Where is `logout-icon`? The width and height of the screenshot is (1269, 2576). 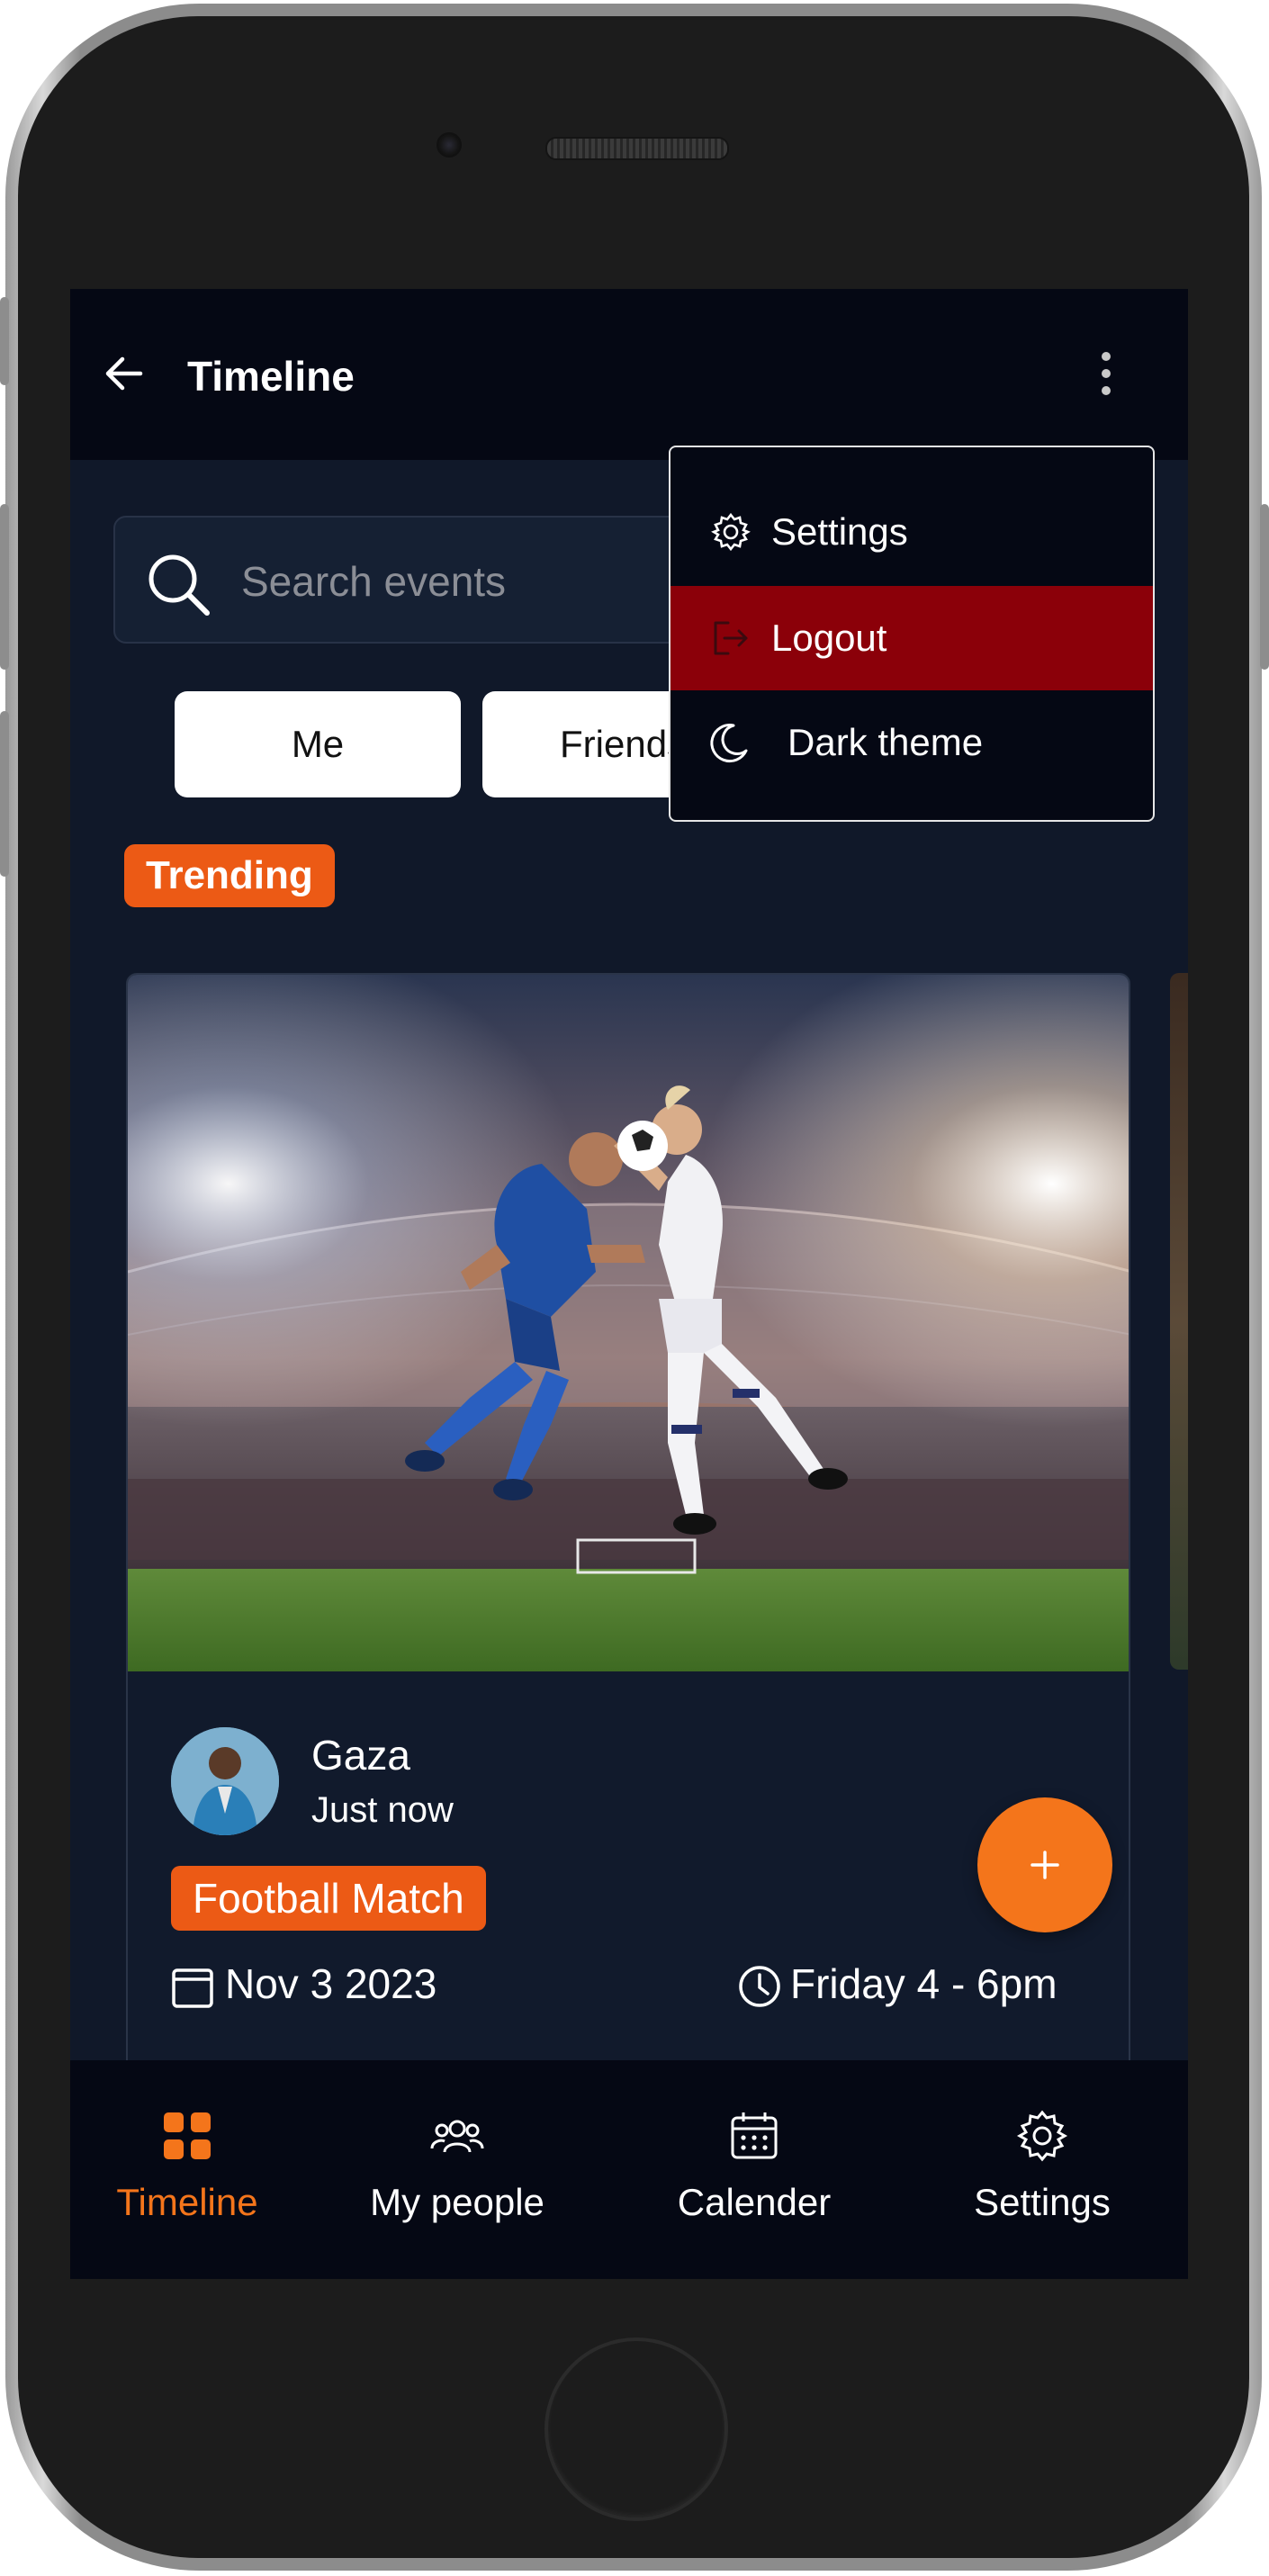 logout-icon is located at coordinates (731, 638).